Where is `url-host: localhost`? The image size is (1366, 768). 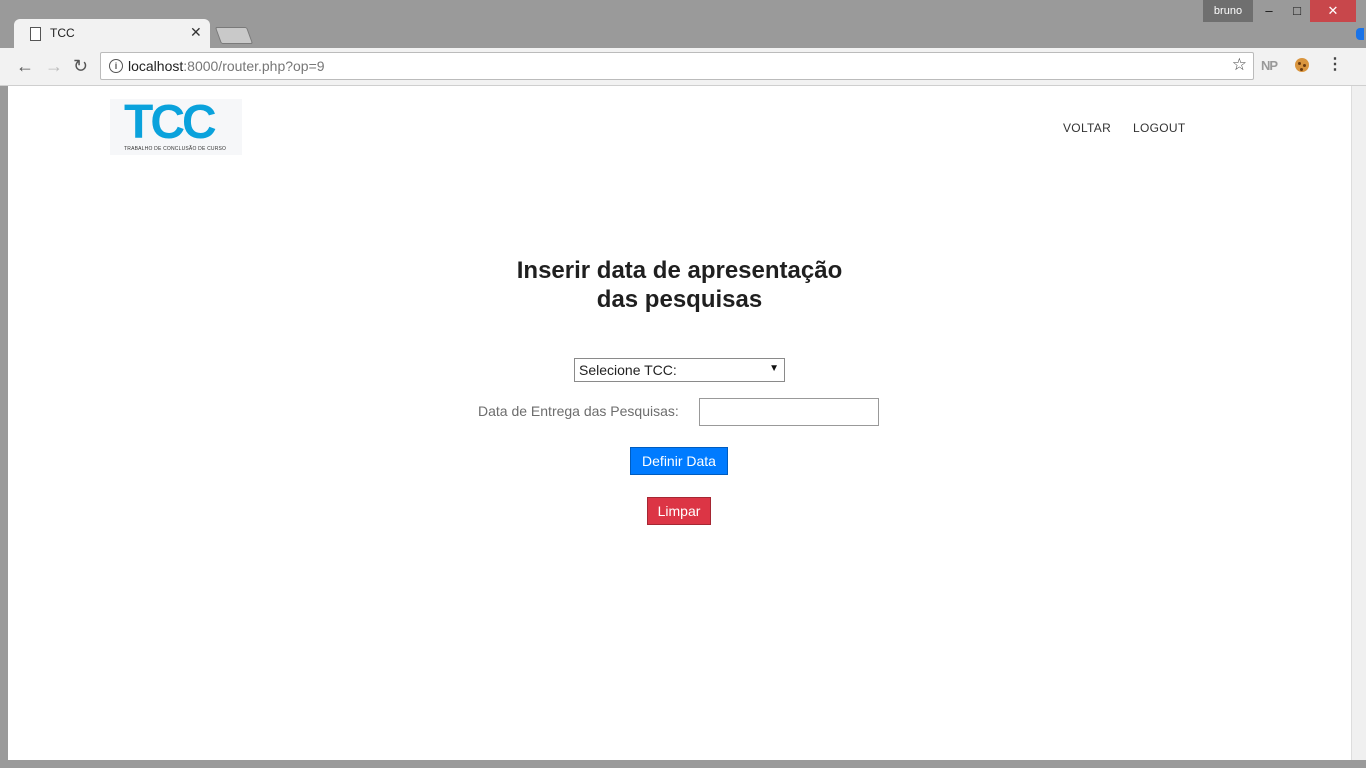 url-host: localhost is located at coordinates (156, 66).